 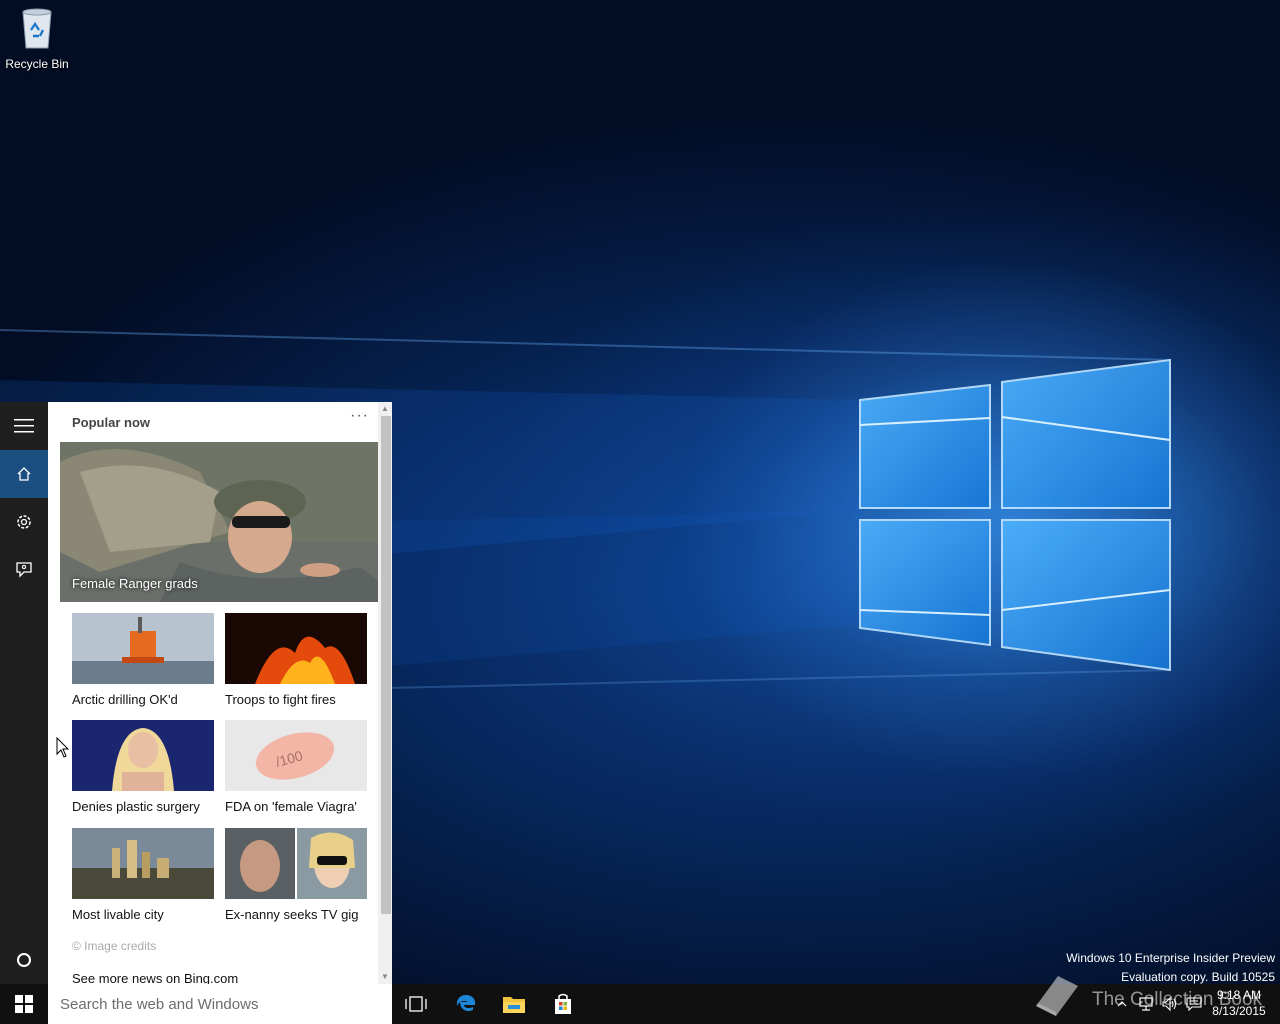 I want to click on news-tile: Denies plastic surgery, so click(x=143, y=767).